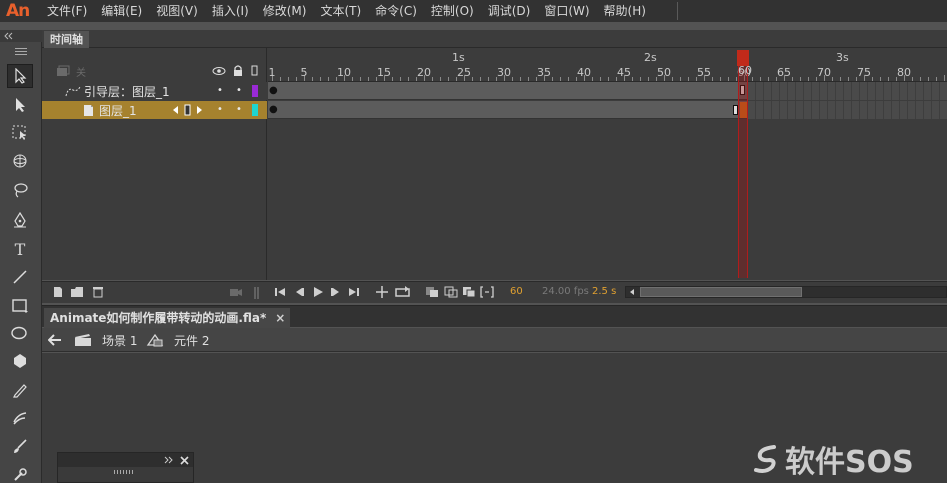  What do you see at coordinates (280, 292) in the screenshot?
I see `goto-first-icon` at bounding box center [280, 292].